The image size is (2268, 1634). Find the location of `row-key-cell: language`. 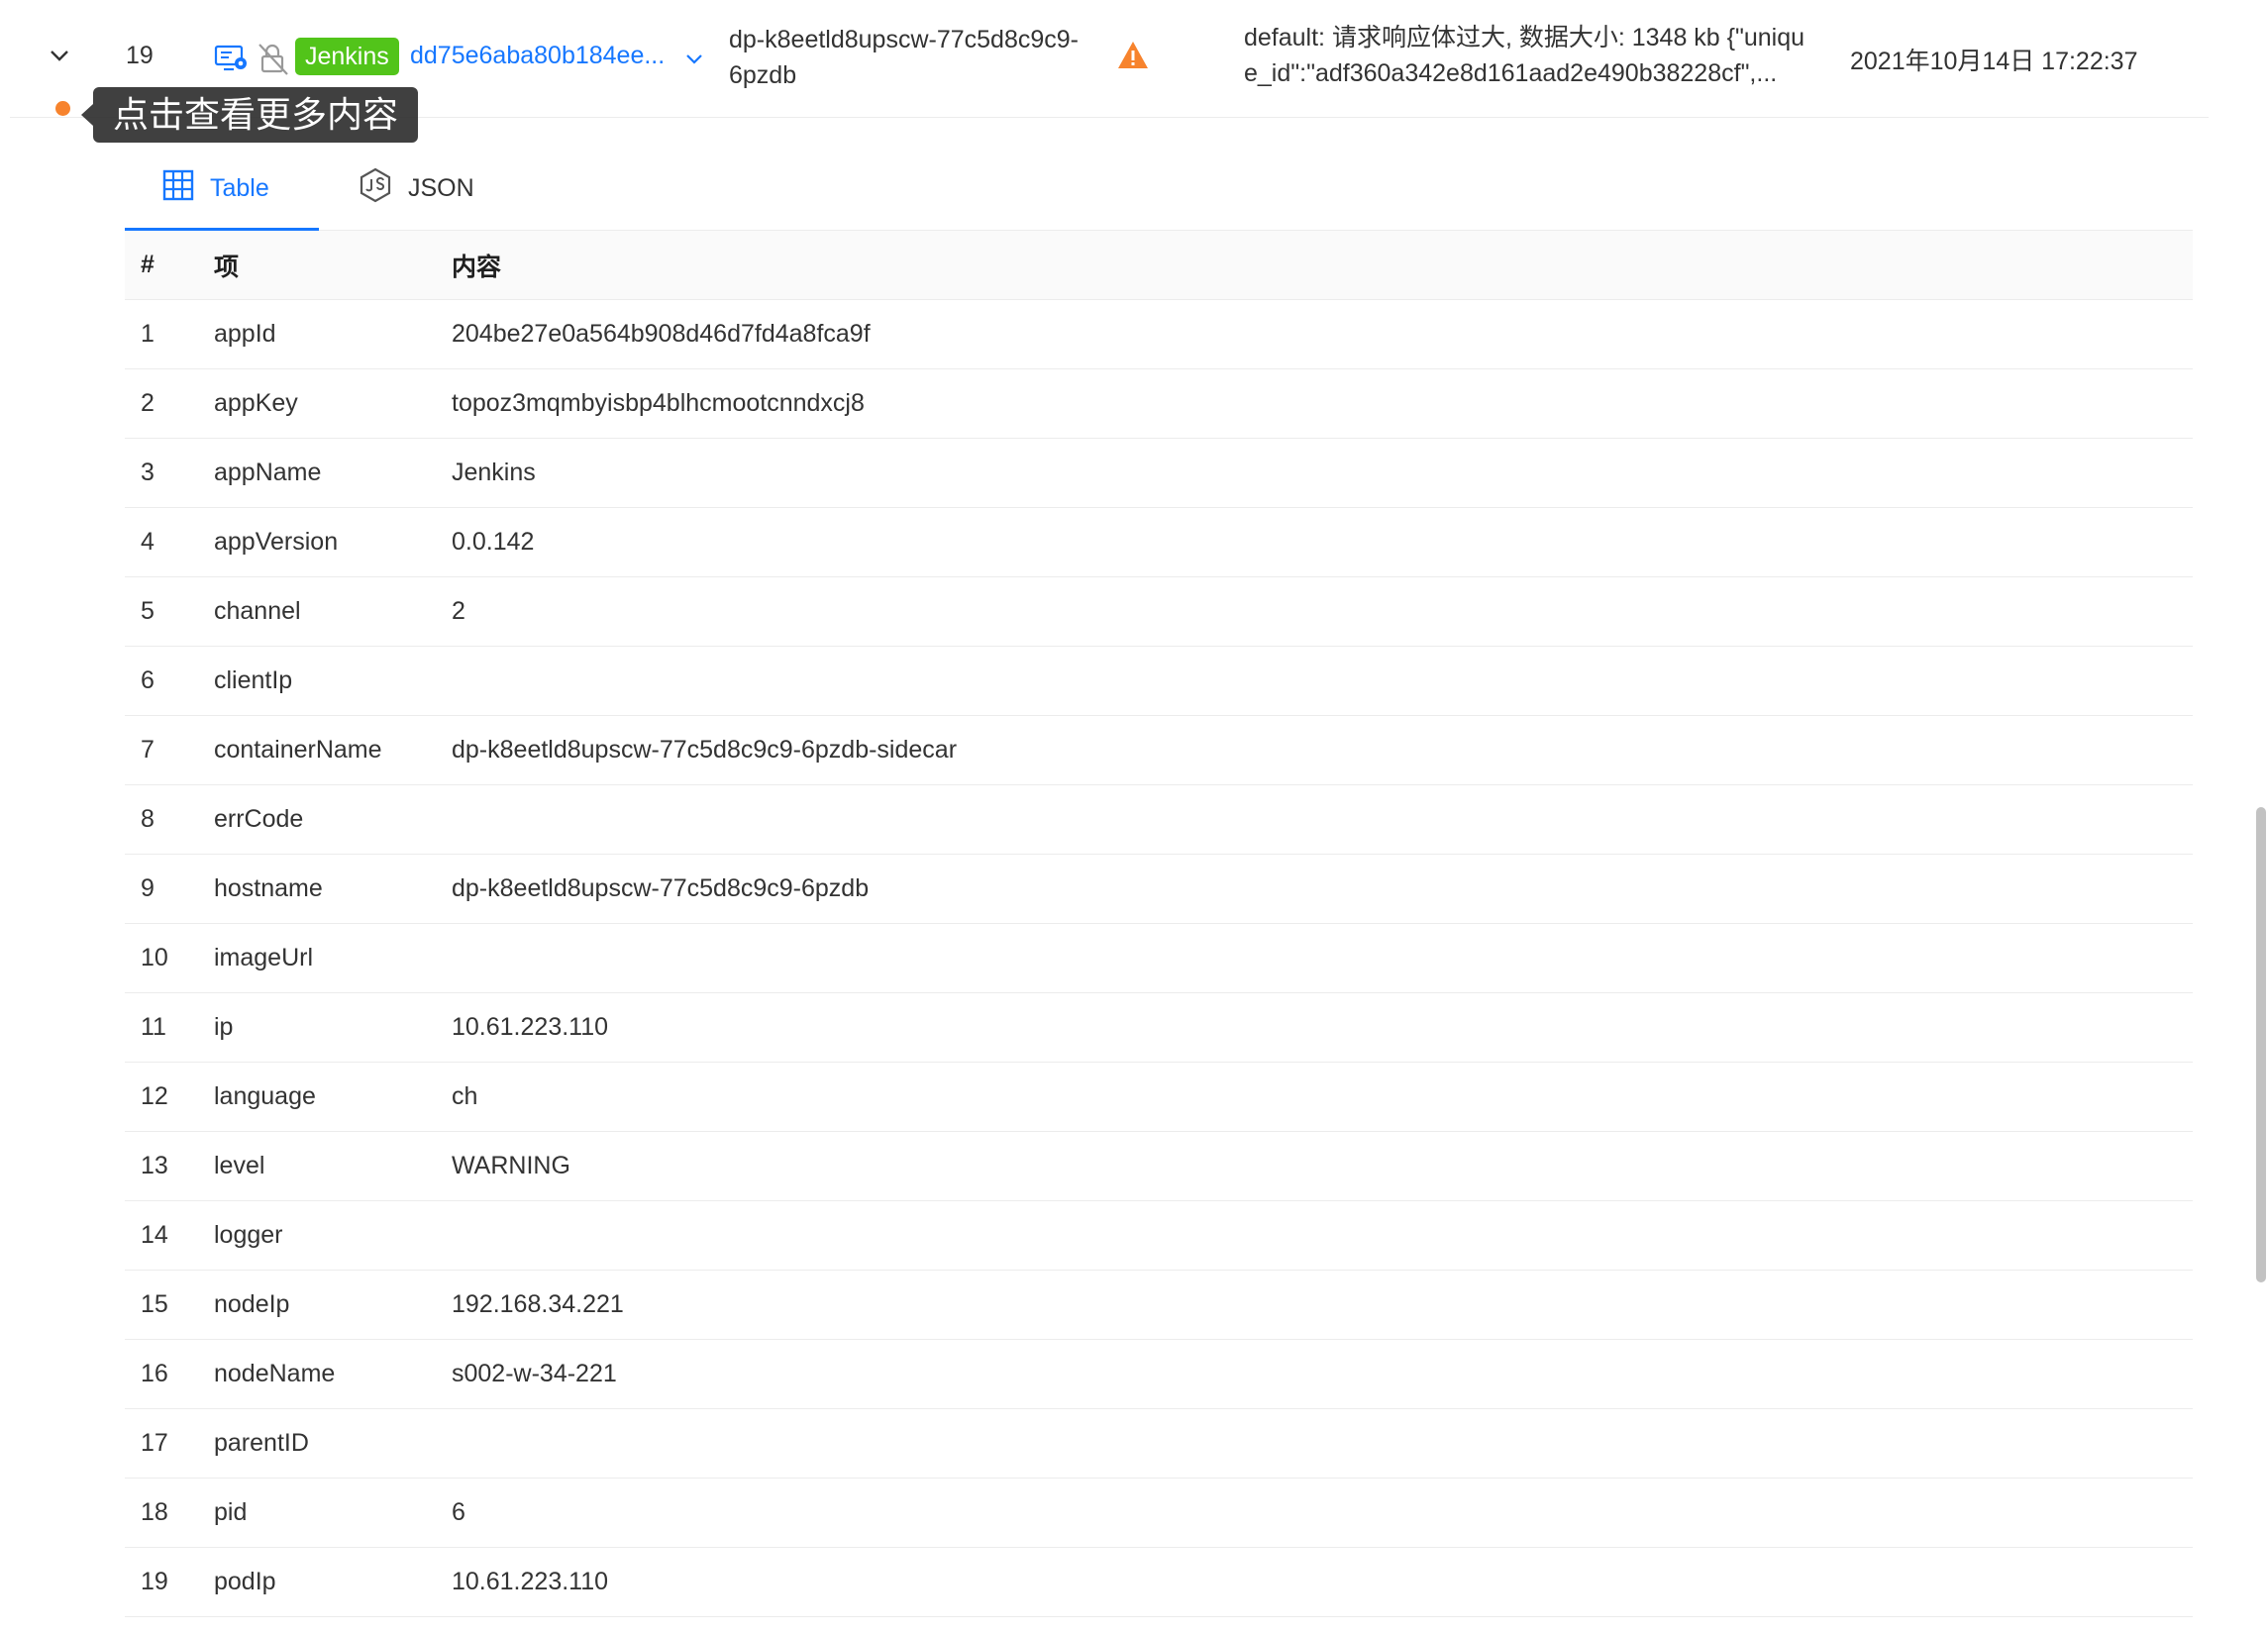

row-key-cell: language is located at coordinates (333, 1097).